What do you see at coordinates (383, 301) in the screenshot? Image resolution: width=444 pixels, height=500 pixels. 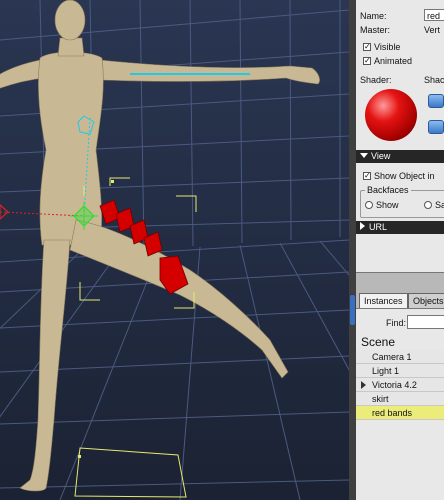 I see `tab-instances: Instances` at bounding box center [383, 301].